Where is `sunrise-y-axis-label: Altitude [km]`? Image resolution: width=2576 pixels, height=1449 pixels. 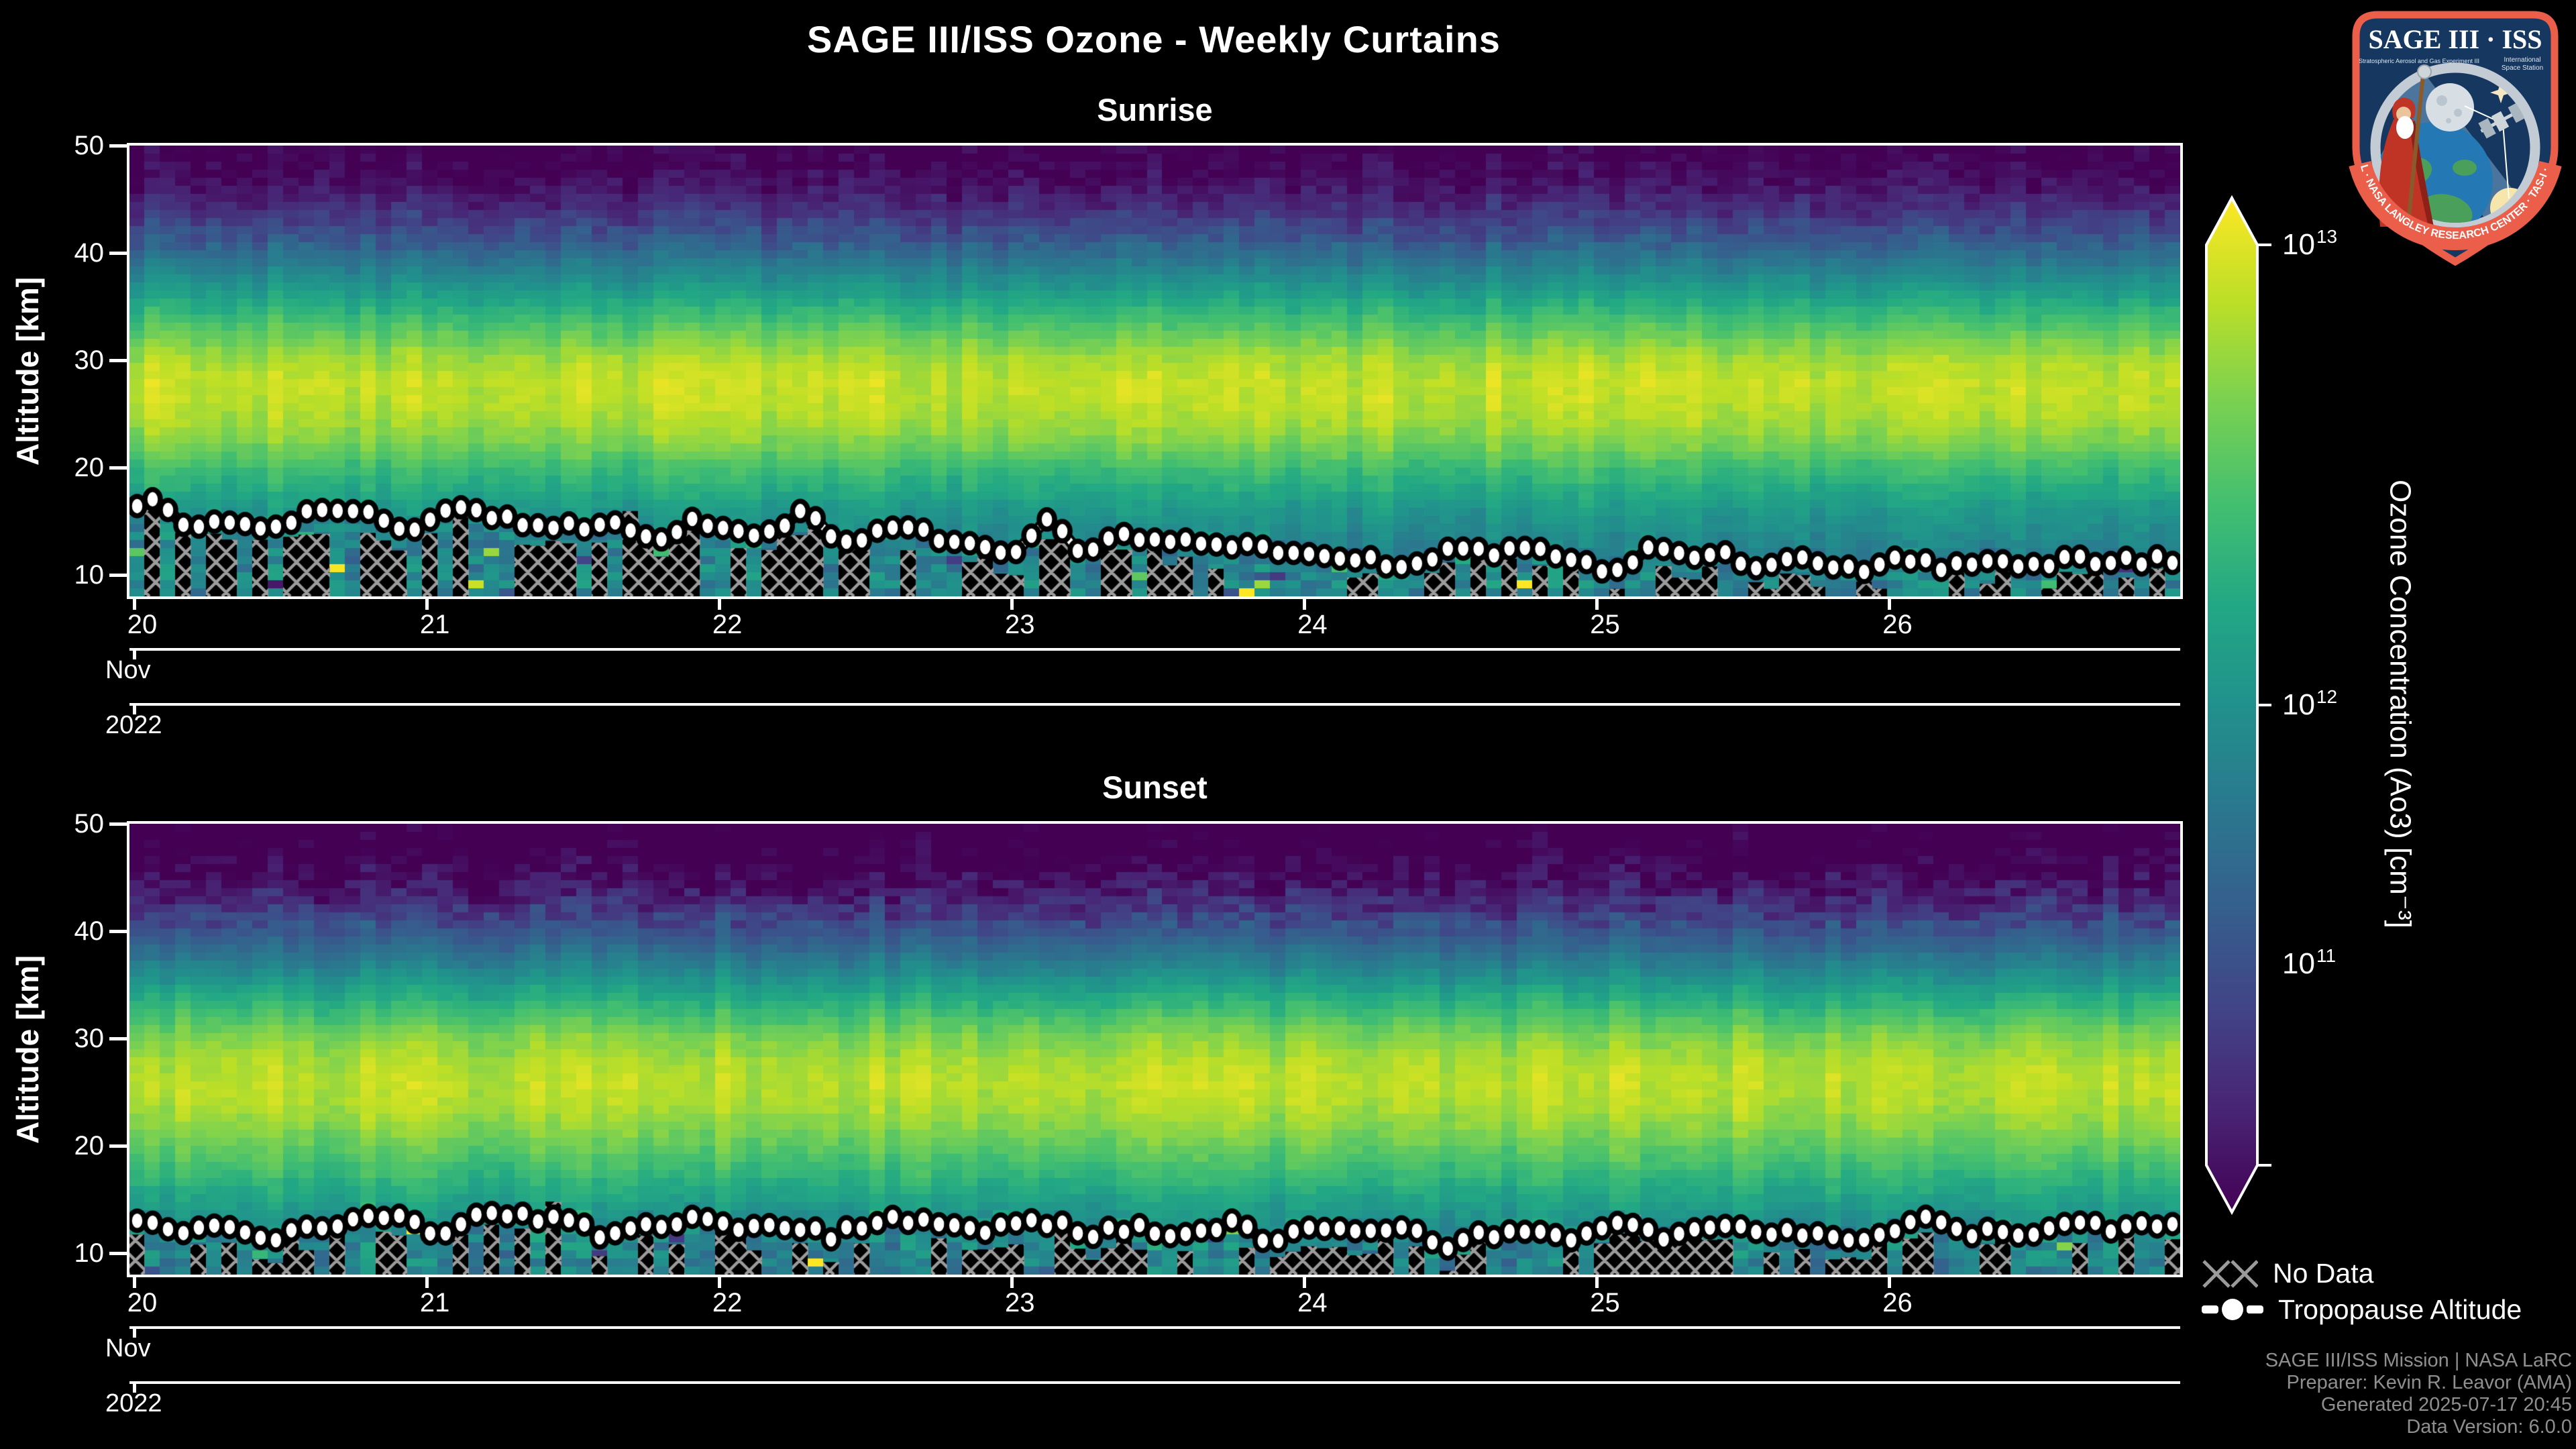
sunrise-y-axis-label: Altitude [km] is located at coordinates (27, 371).